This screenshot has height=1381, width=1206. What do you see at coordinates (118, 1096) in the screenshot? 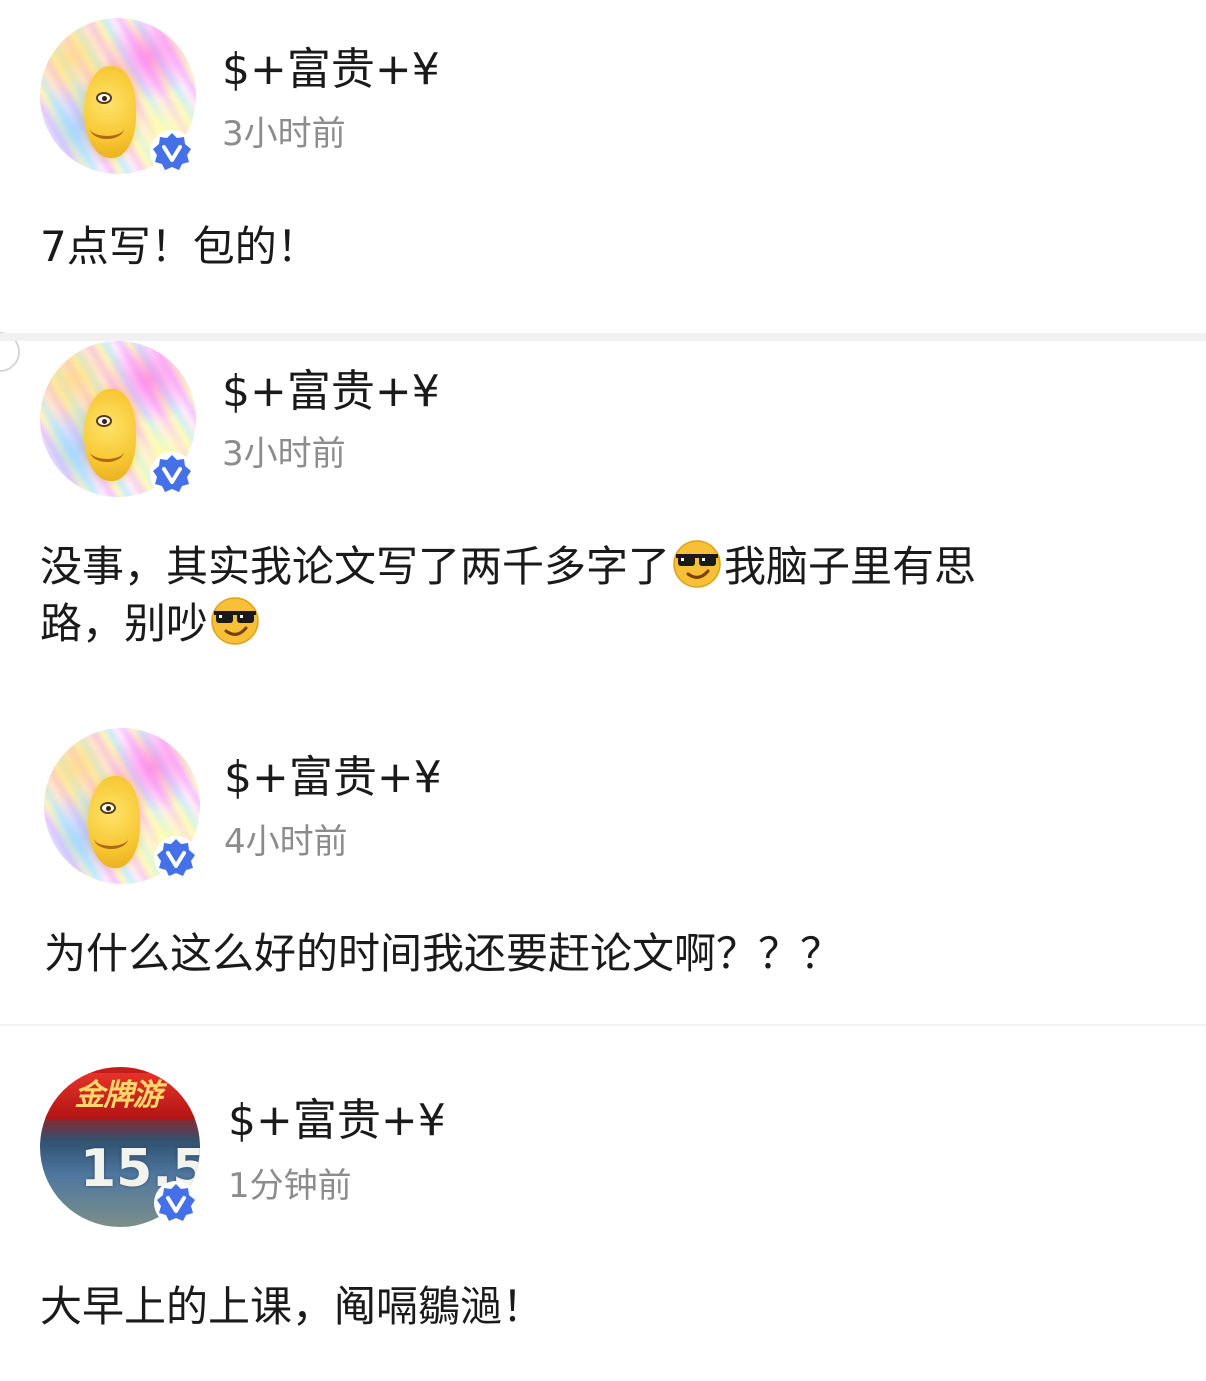
I see `avatar-banner-text: 金牌游` at bounding box center [118, 1096].